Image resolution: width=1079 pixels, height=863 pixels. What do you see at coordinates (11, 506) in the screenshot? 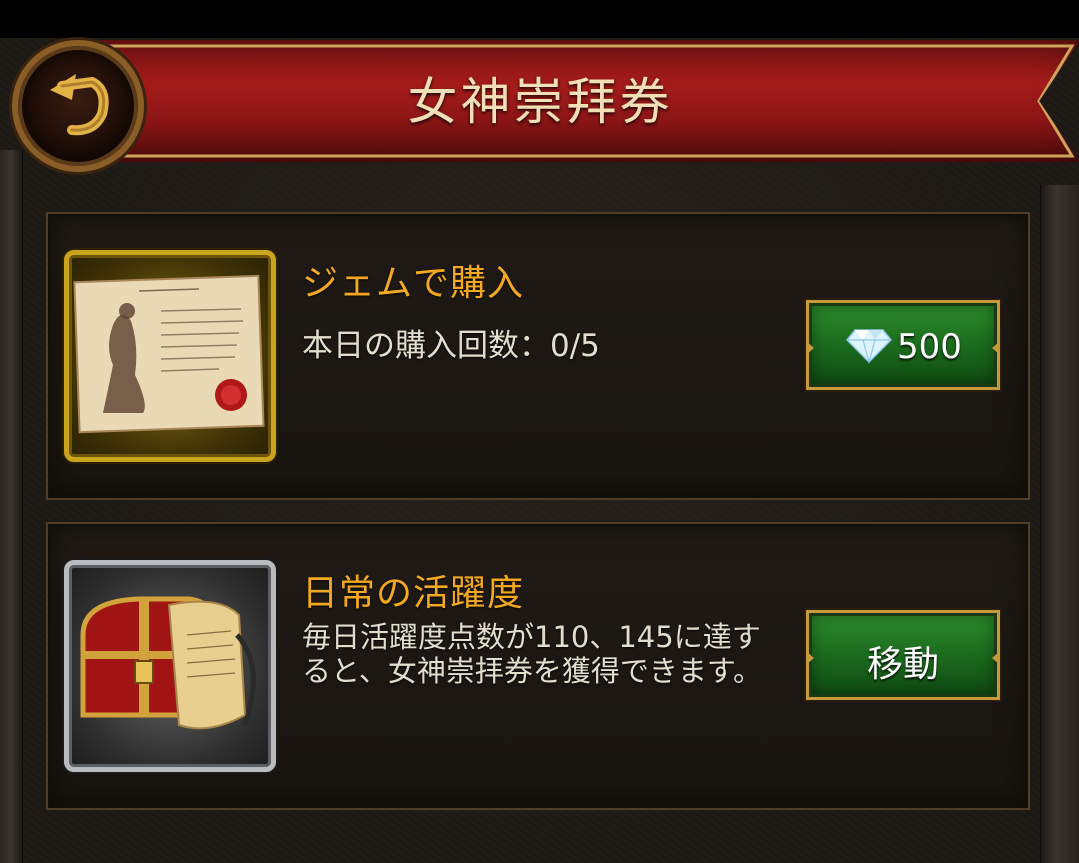
I see `left-pillar` at bounding box center [11, 506].